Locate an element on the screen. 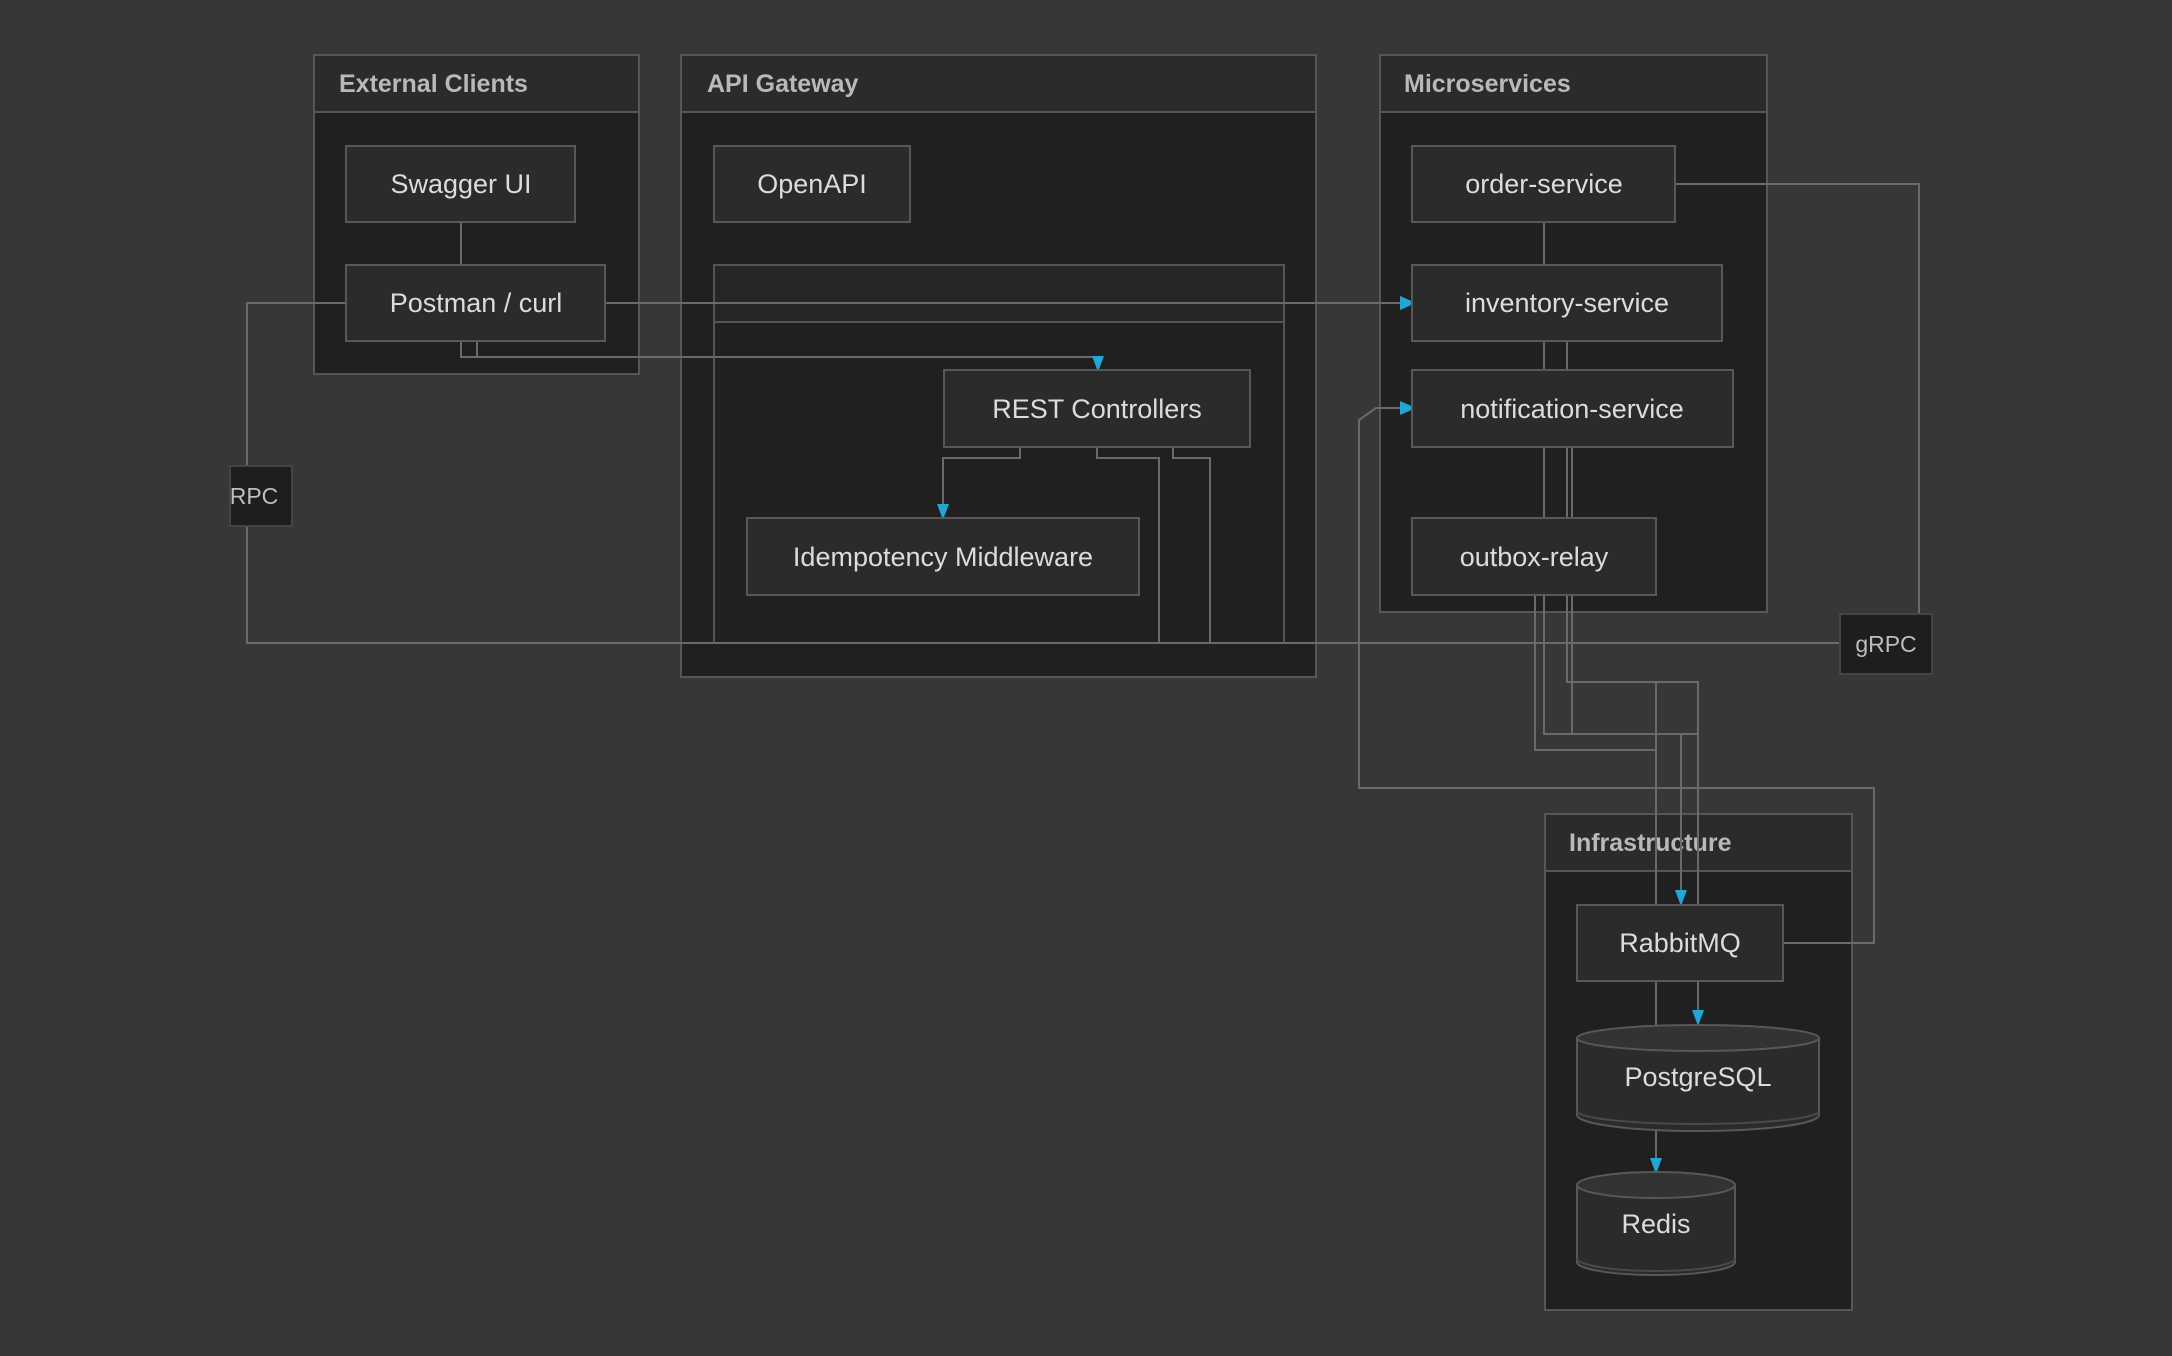 This screenshot has height=1356, width=2172. node-label-postman-curl: Postman / curl is located at coordinates (476, 303).